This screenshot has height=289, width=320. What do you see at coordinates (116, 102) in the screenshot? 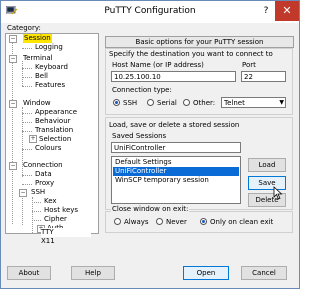
I see `radio-ssh` at bounding box center [116, 102].